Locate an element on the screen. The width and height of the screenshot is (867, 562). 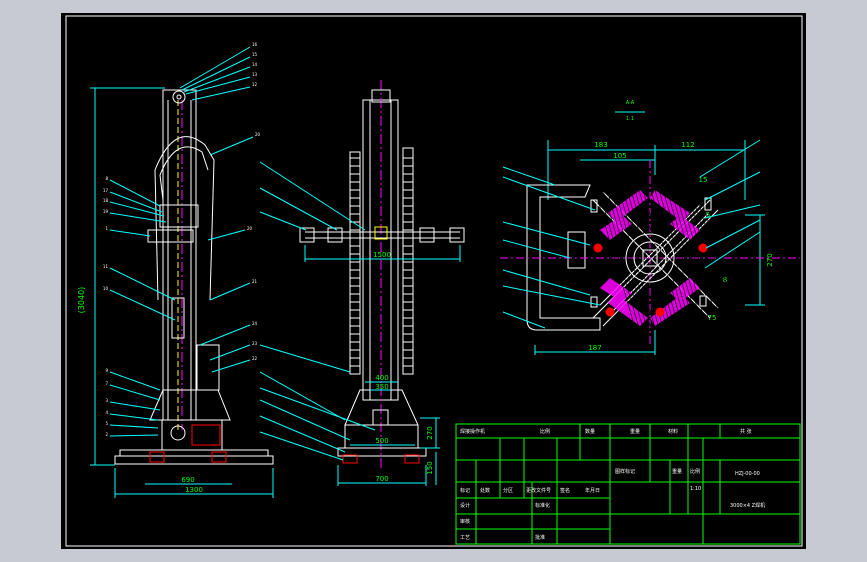
tb-sign: 签名 is located at coordinates (565, 490).